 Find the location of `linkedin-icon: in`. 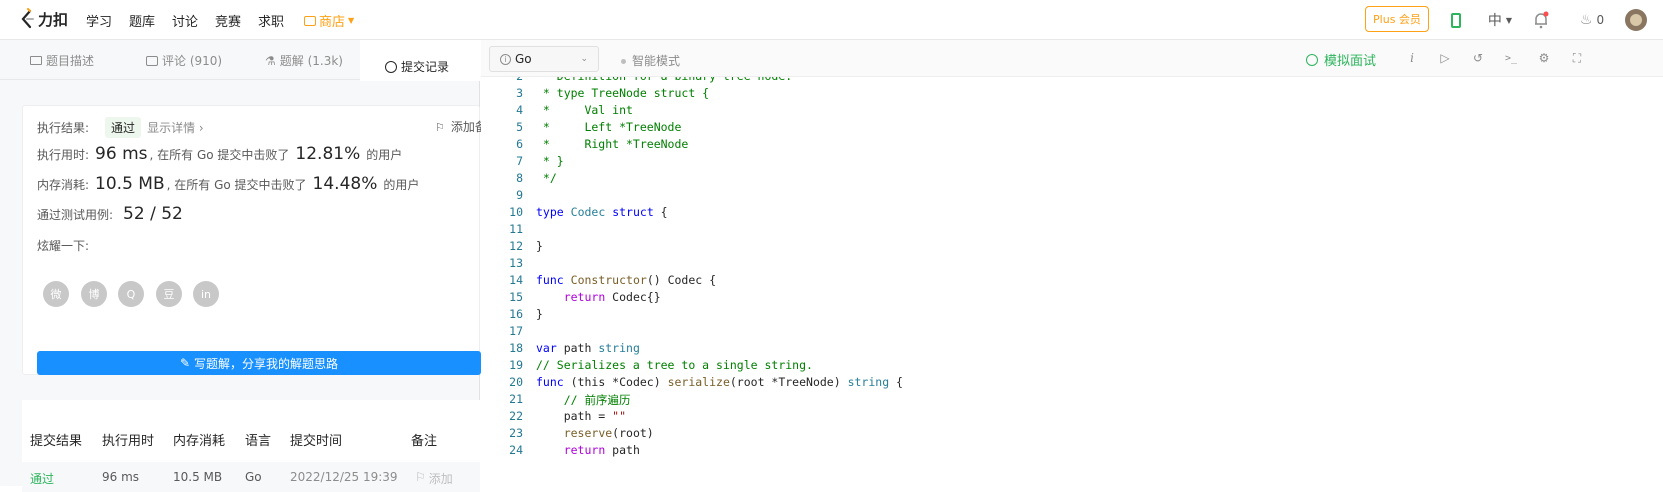

linkedin-icon: in is located at coordinates (206, 294).